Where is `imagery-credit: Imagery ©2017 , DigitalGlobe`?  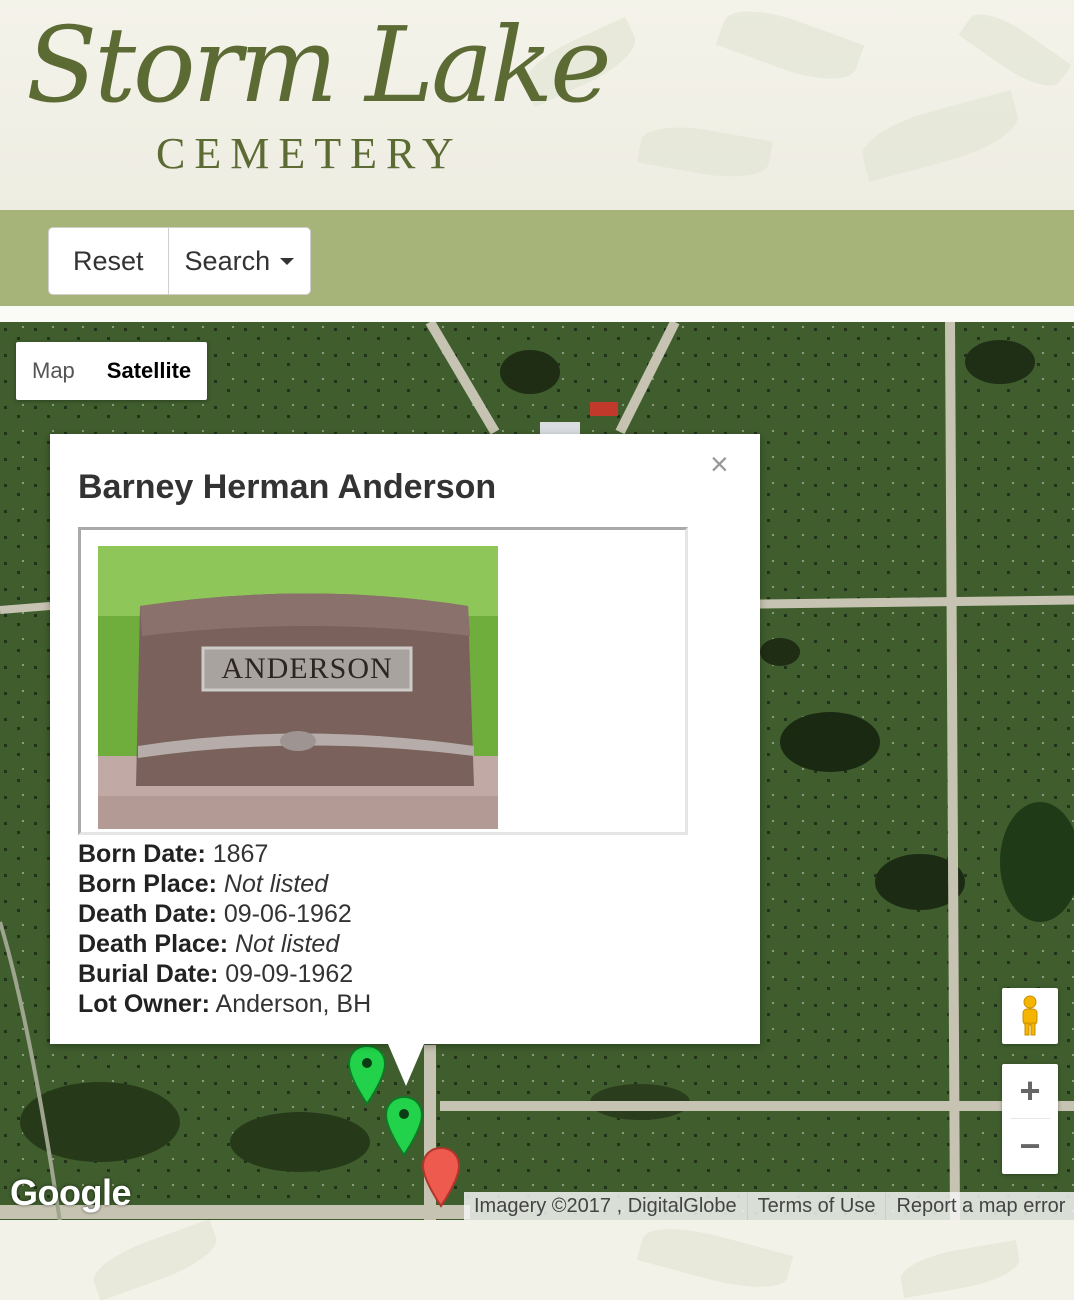
imagery-credit: Imagery ©2017 , DigitalGlobe is located at coordinates (605, 1205).